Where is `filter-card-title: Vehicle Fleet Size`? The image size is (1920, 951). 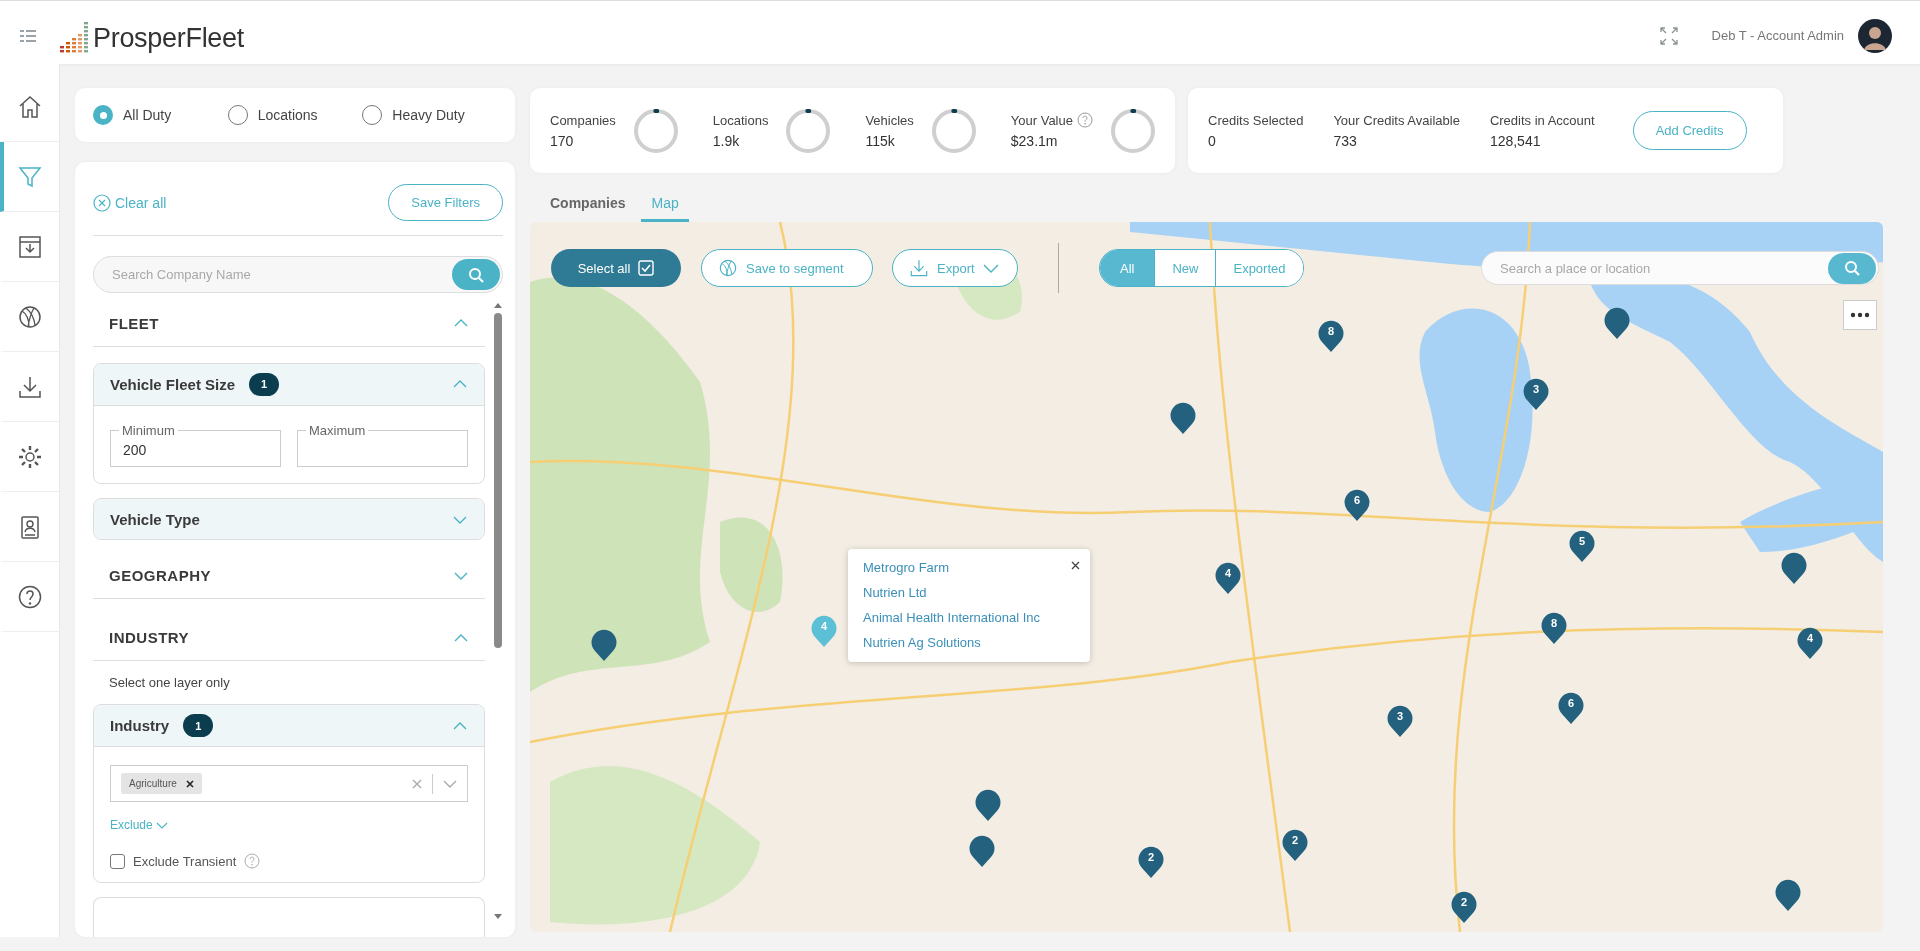 filter-card-title: Vehicle Fleet Size is located at coordinates (173, 384).